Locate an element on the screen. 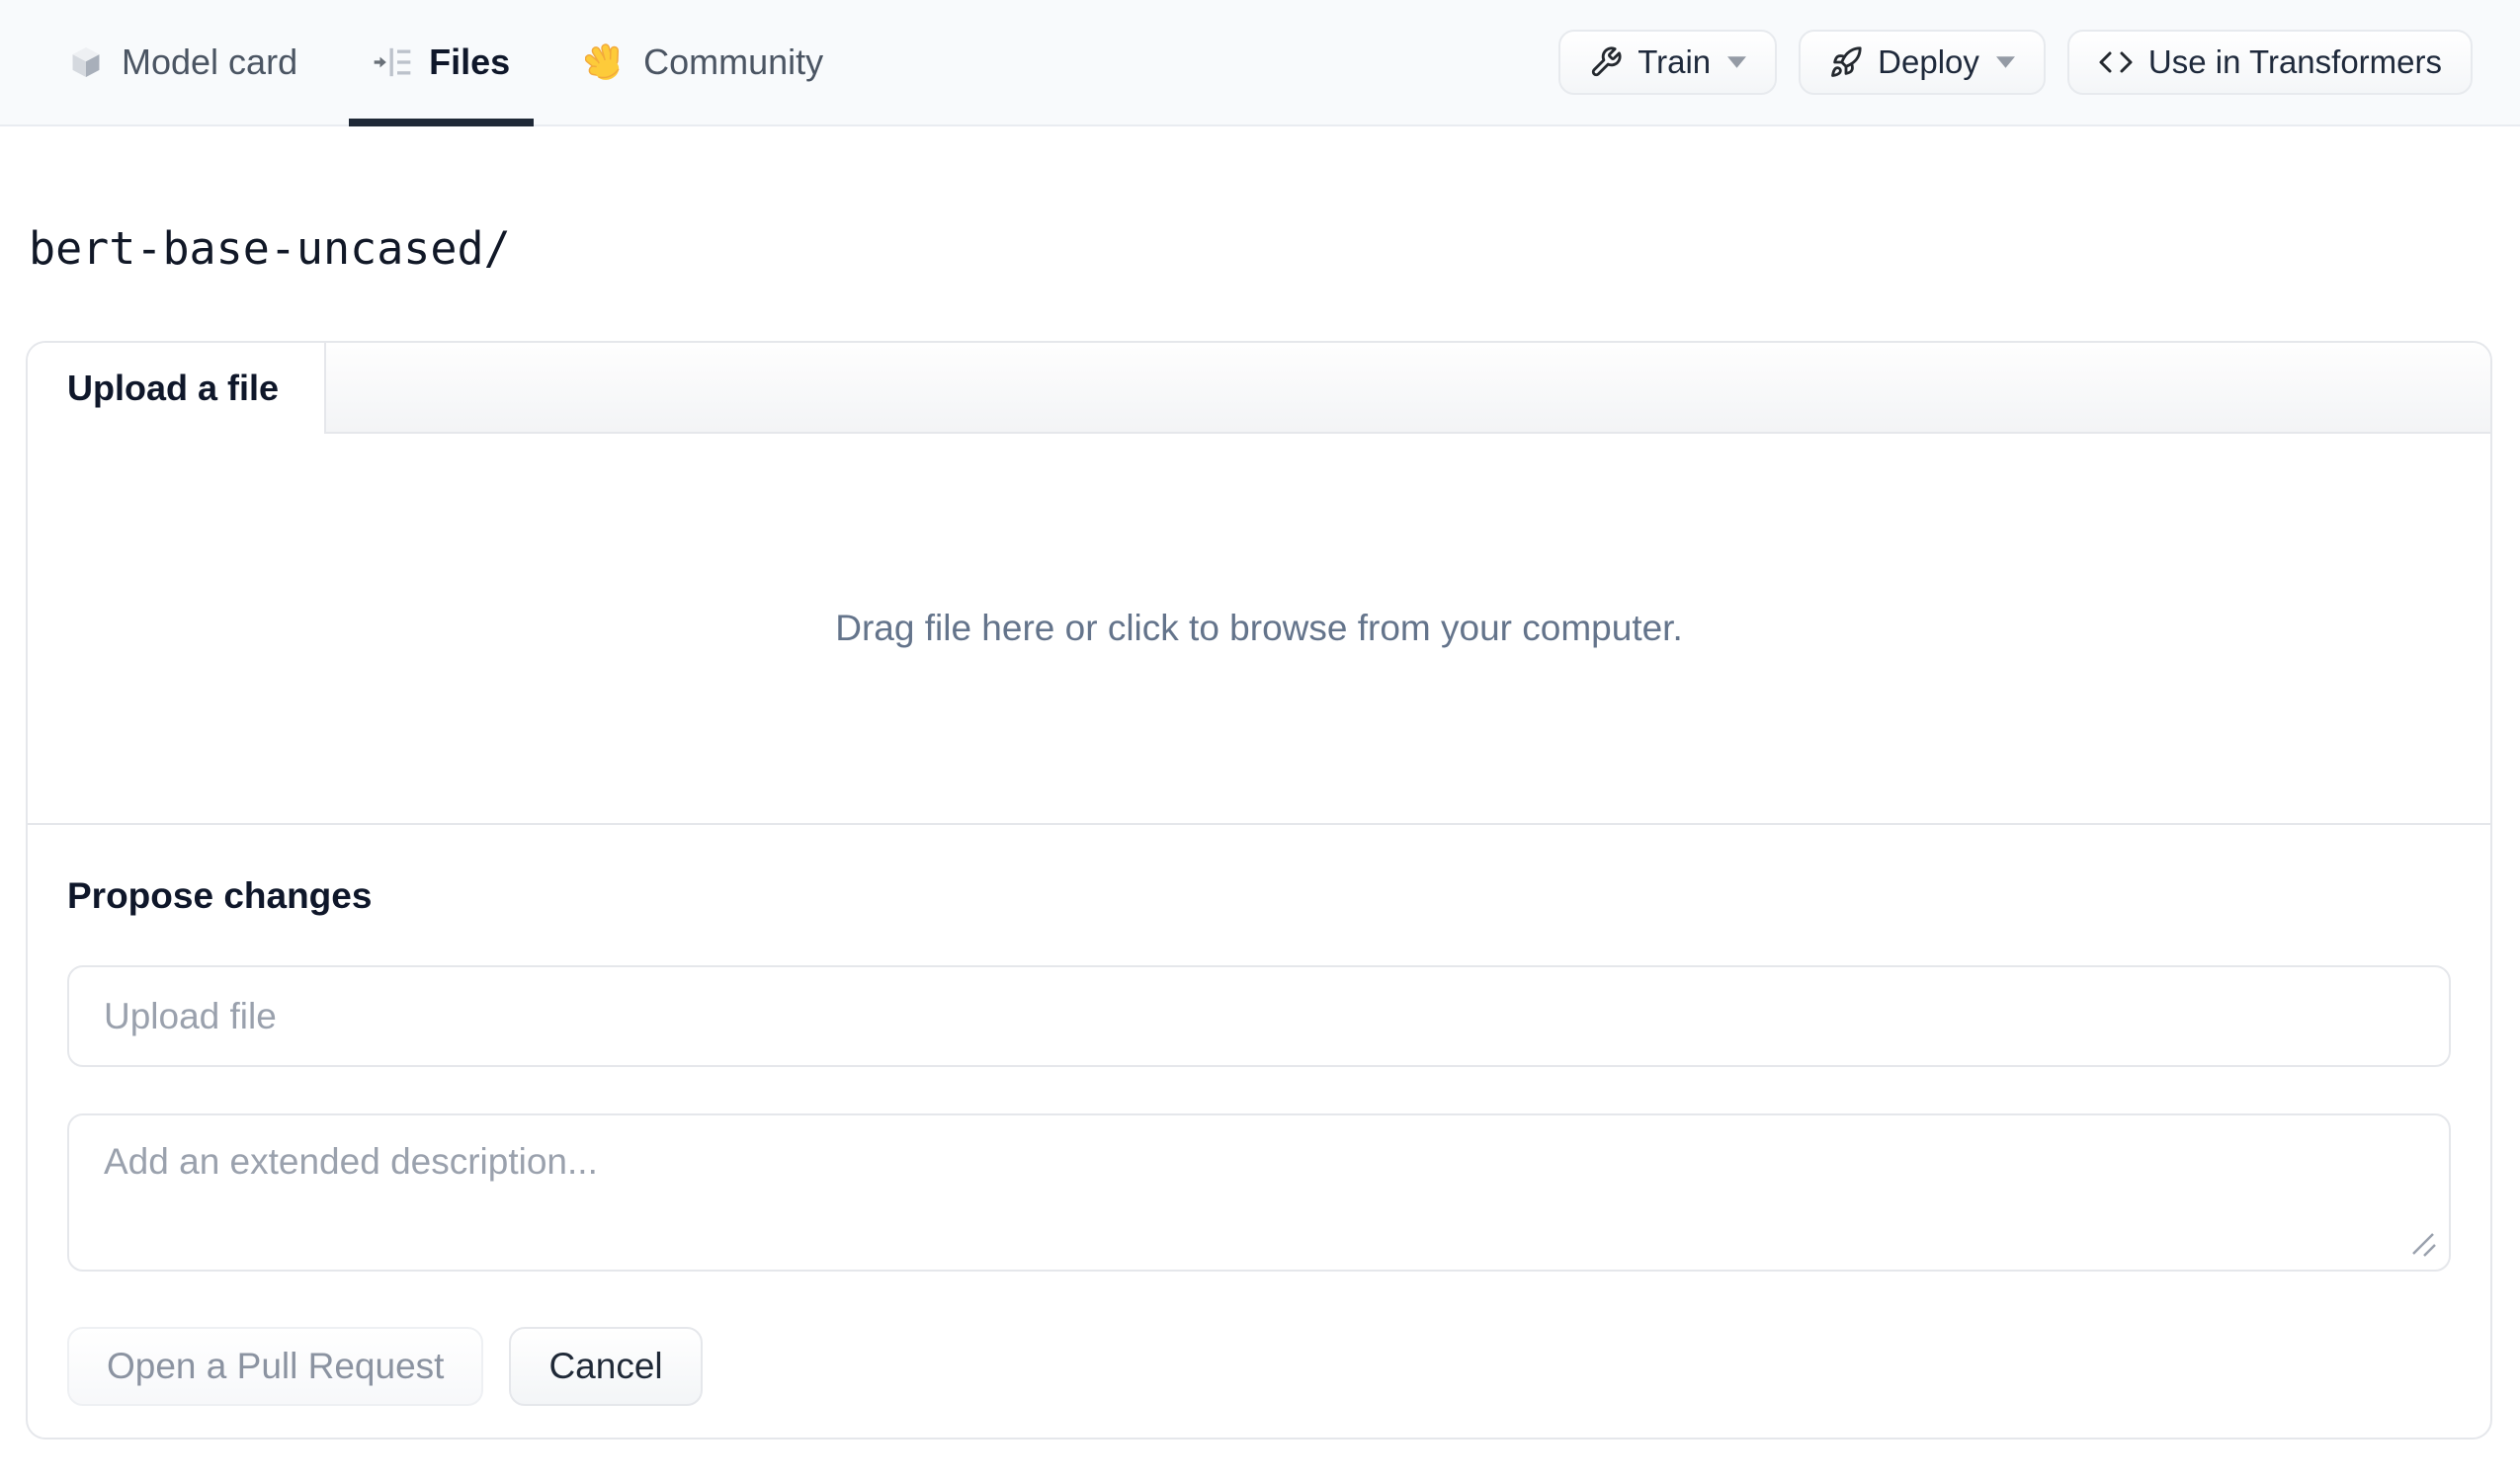  use-in-transformers-label: Use in Transformers is located at coordinates (2294, 61).